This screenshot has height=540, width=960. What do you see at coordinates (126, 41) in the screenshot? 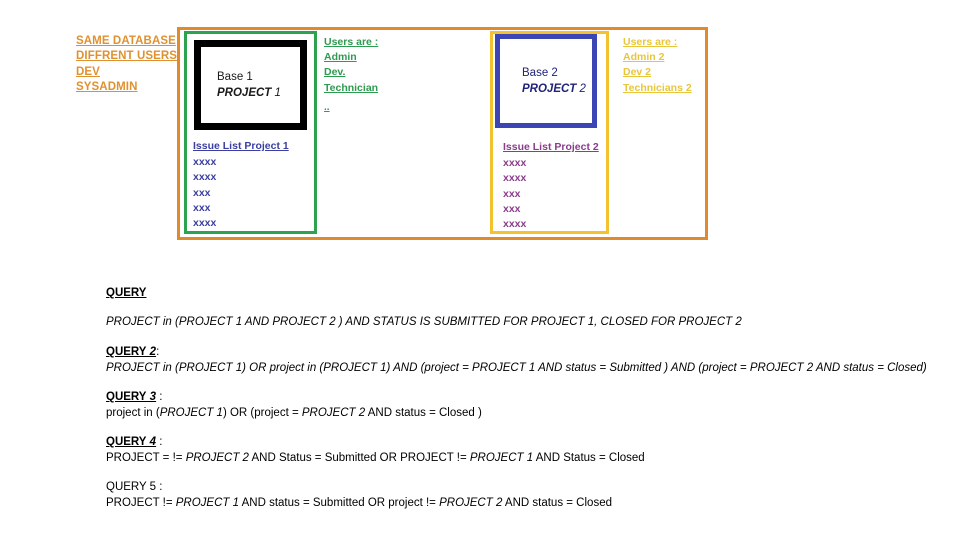
I see `label-same-database: SAME DATABASE` at bounding box center [126, 41].